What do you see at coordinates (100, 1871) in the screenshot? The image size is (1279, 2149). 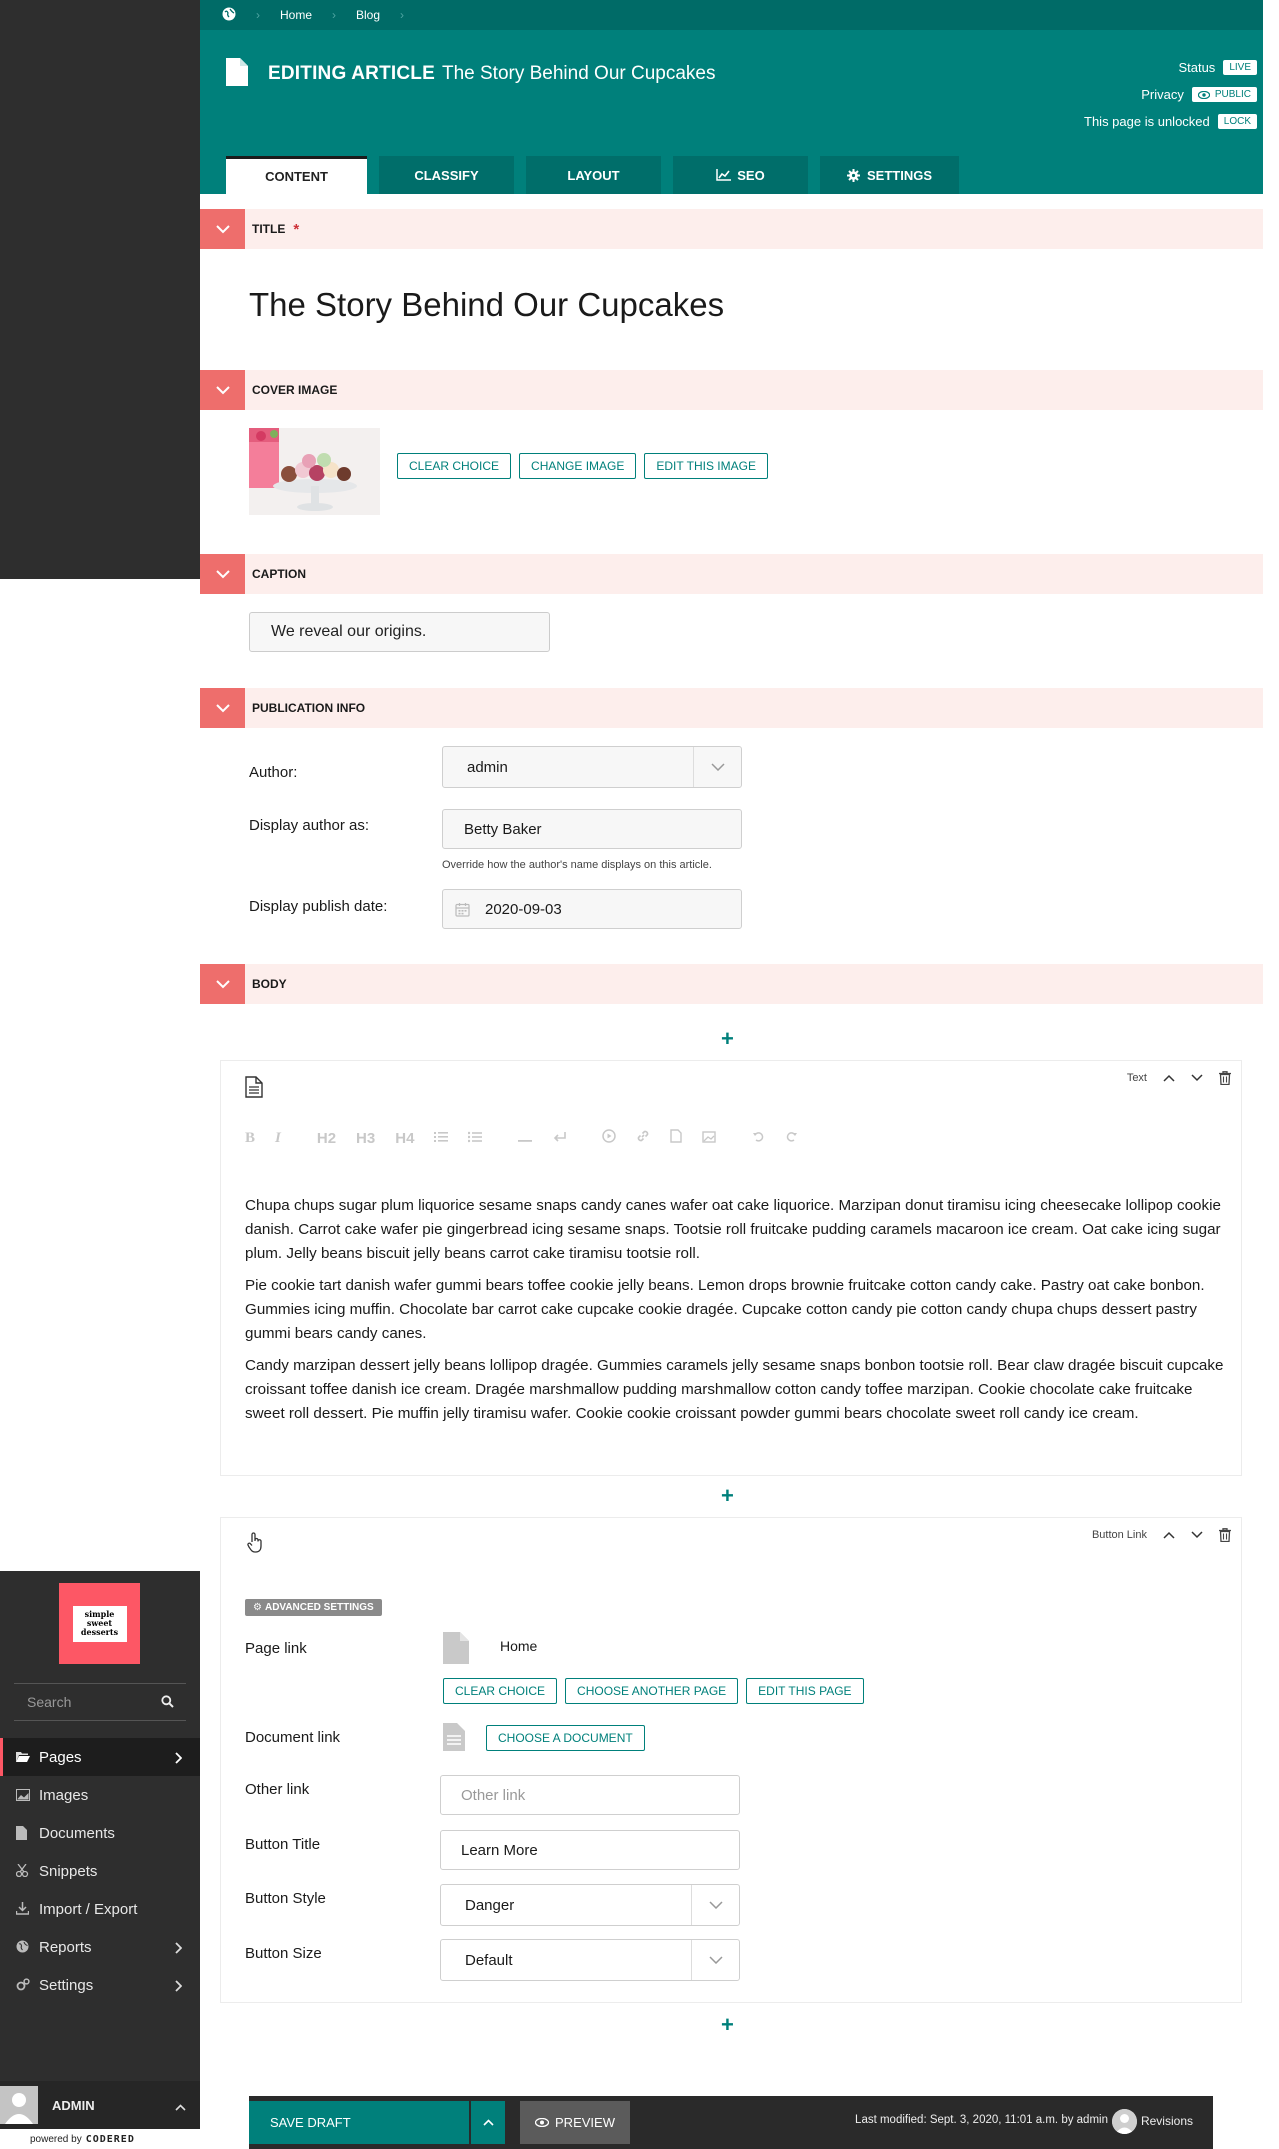 I see `sidebar-item-snippets: Snippets` at bounding box center [100, 1871].